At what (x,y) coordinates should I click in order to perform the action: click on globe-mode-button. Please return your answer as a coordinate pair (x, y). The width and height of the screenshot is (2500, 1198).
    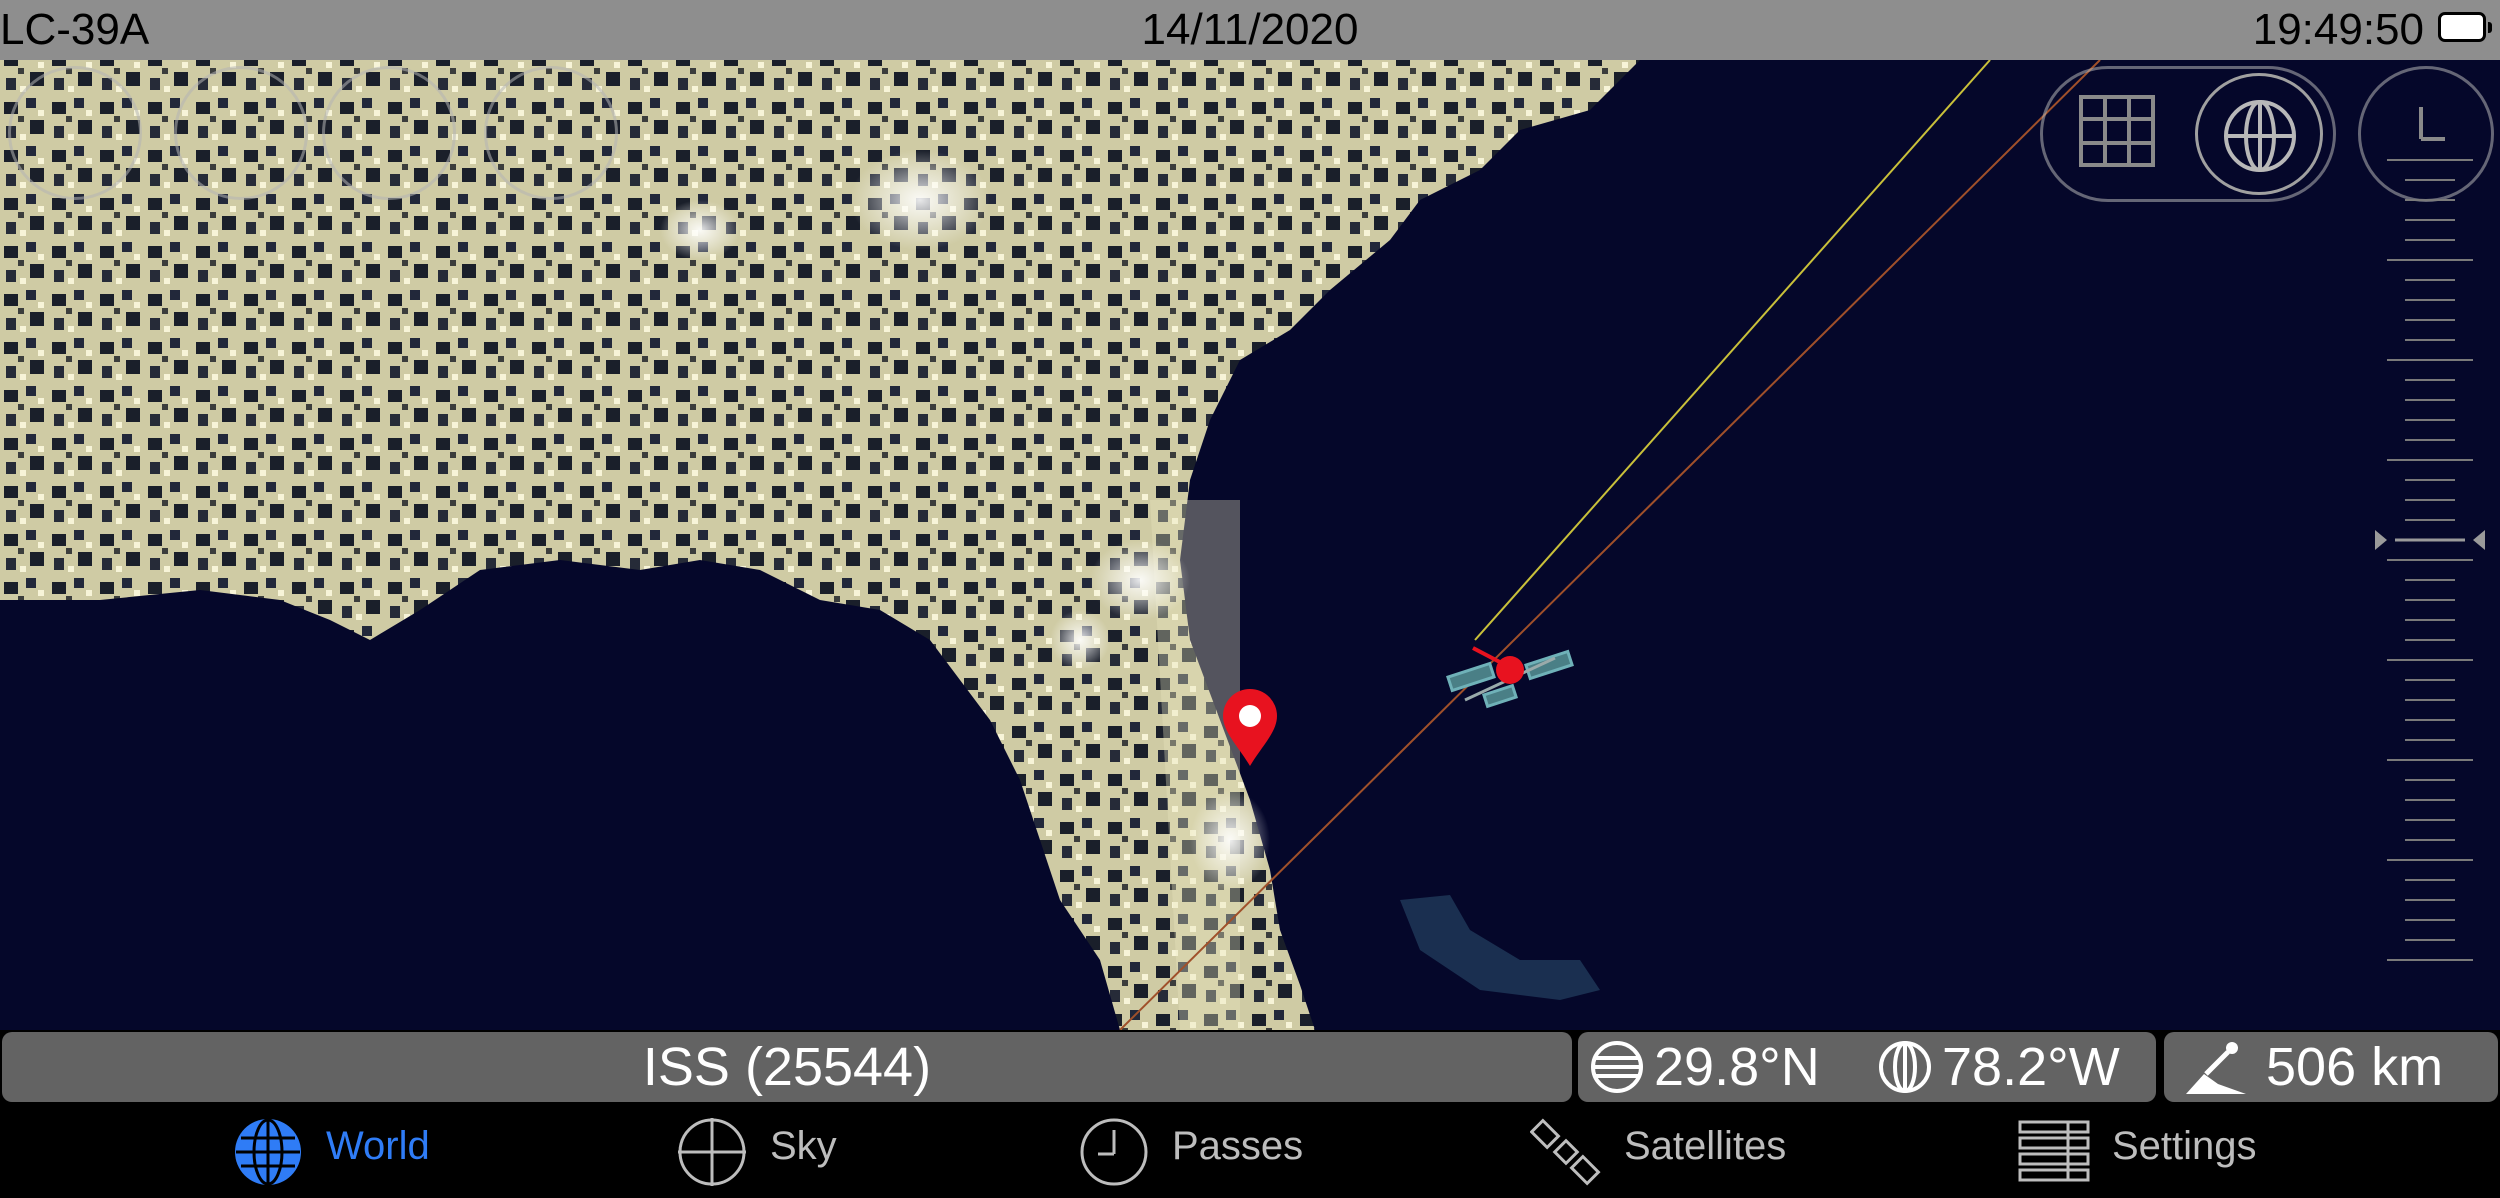
    Looking at the image, I should click on (2259, 134).